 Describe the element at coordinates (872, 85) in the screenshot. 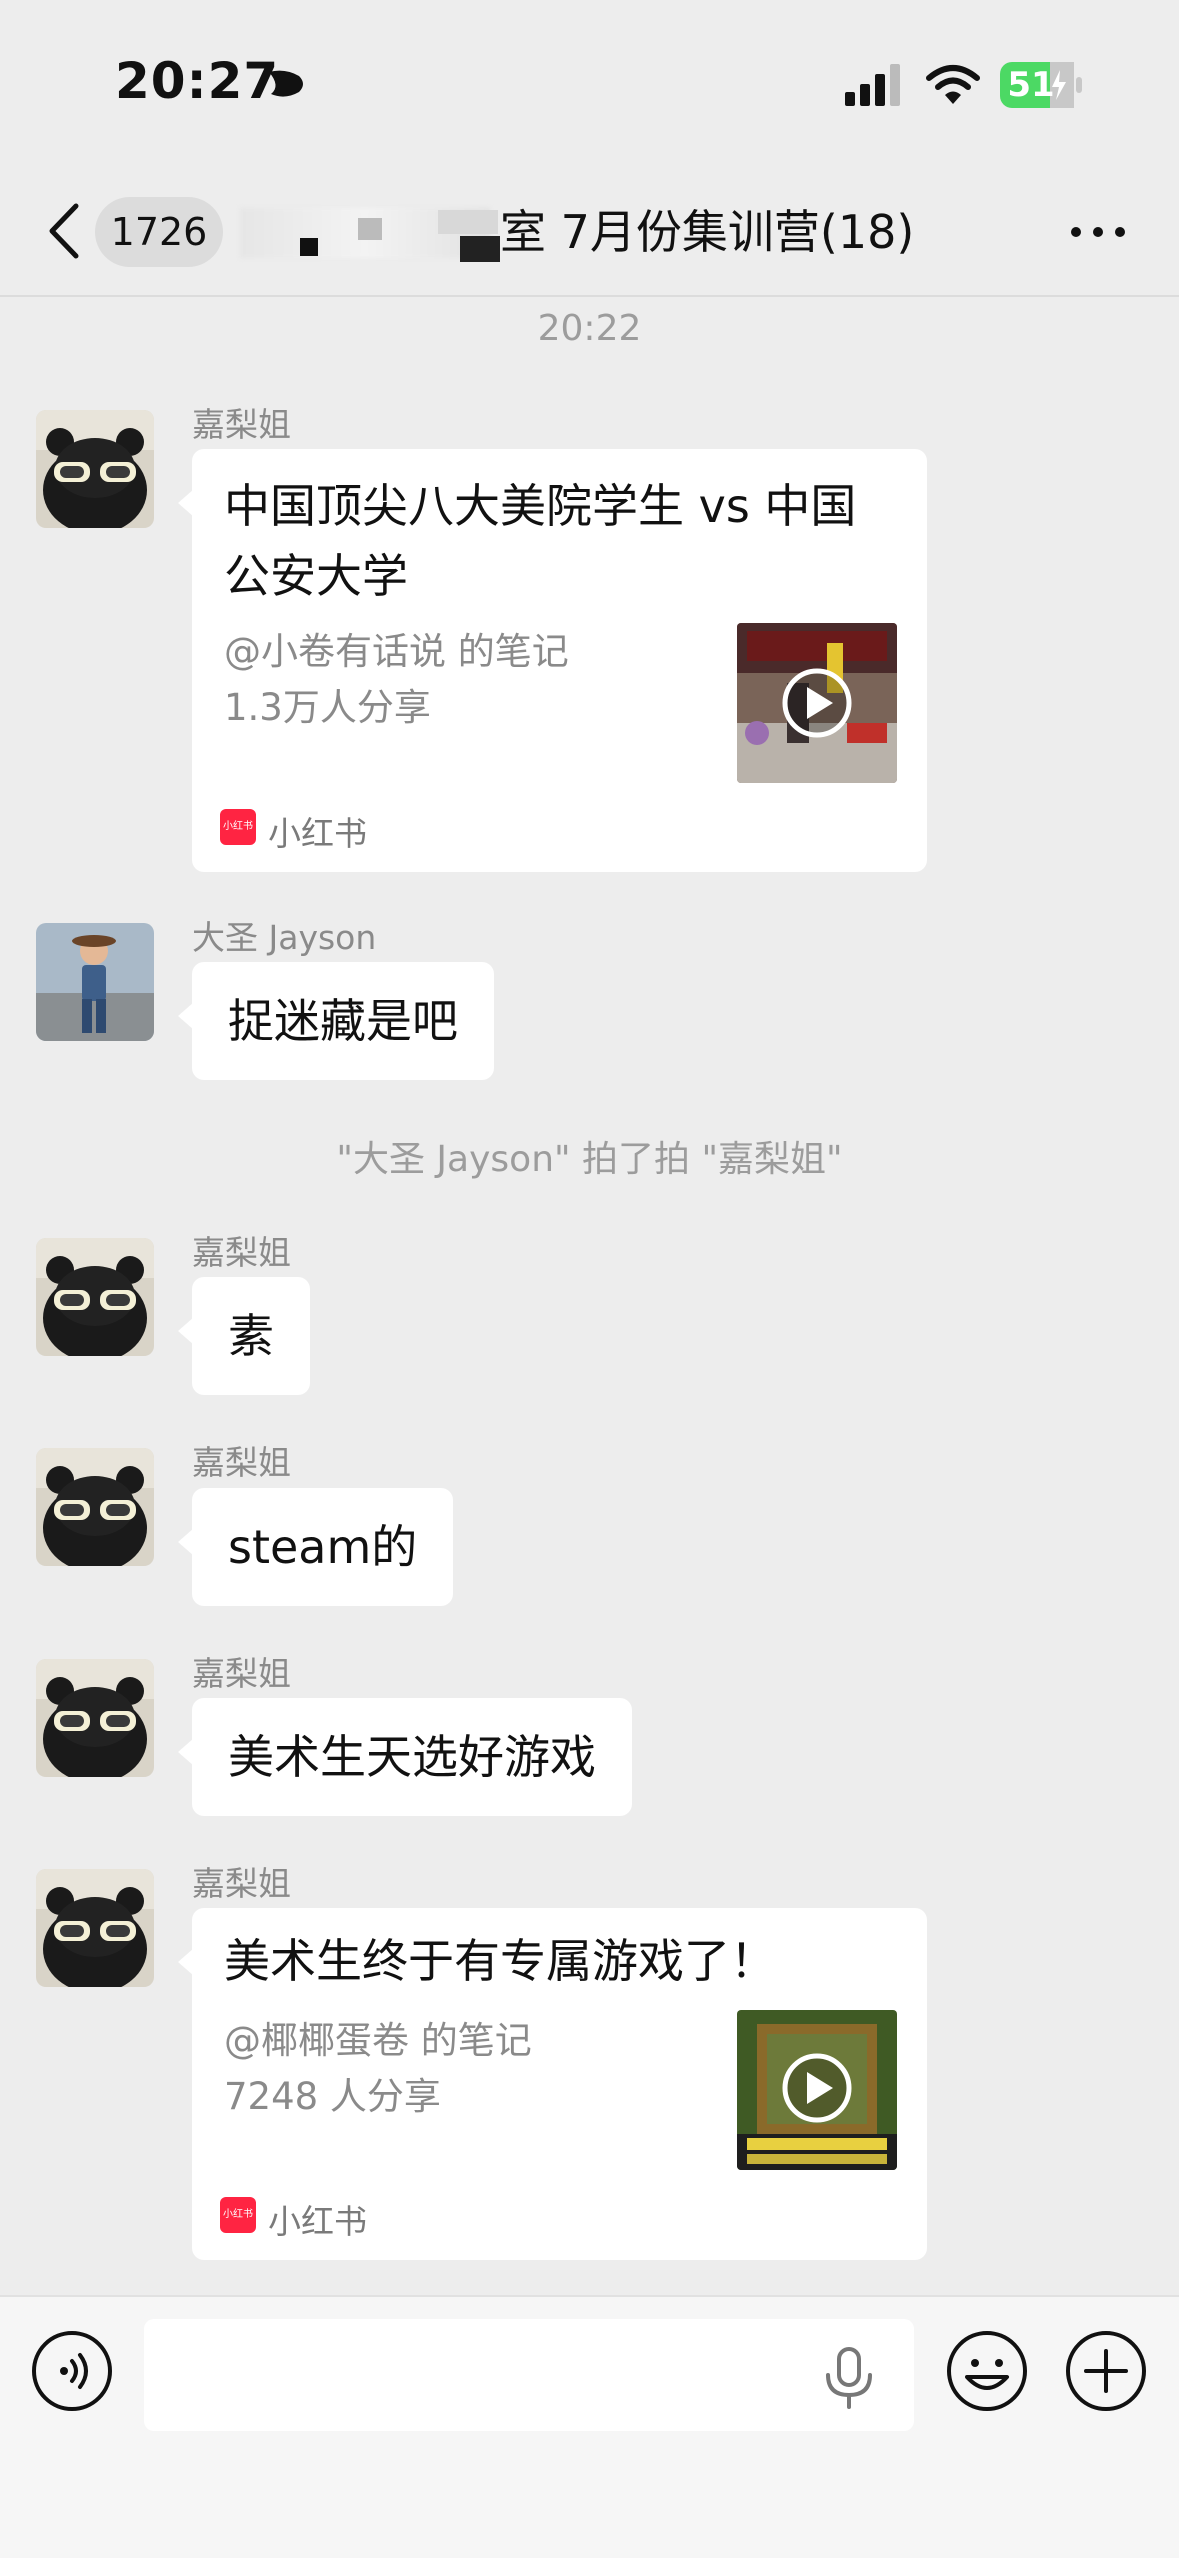

I see `cellular-signal-icon` at that location.